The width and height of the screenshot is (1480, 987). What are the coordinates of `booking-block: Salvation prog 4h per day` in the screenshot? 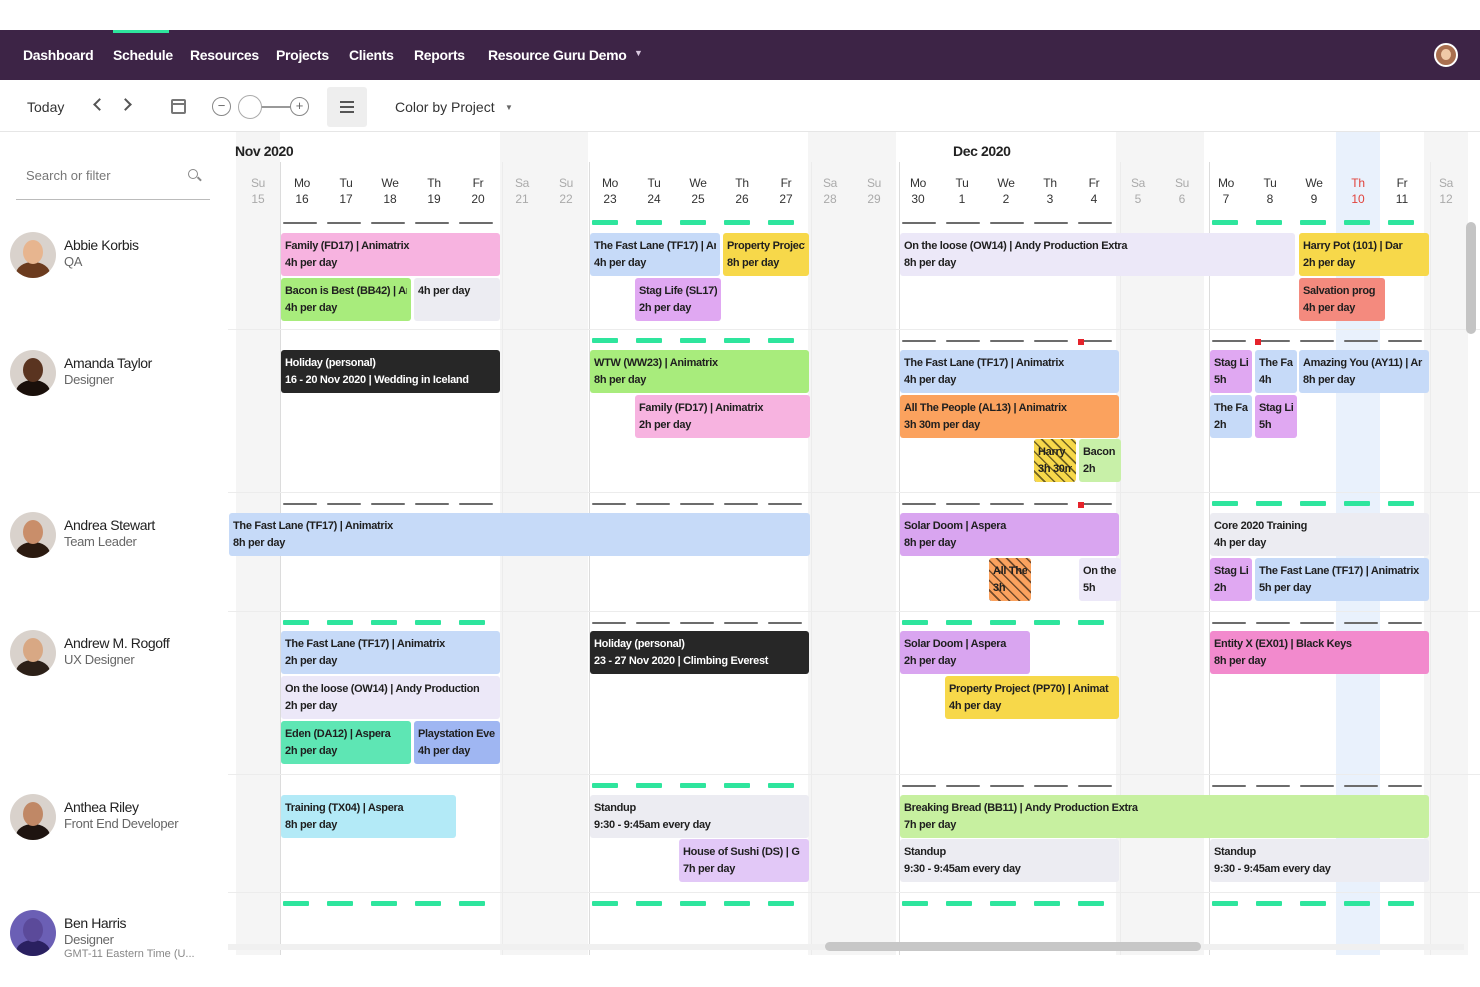 It's located at (1342, 299).